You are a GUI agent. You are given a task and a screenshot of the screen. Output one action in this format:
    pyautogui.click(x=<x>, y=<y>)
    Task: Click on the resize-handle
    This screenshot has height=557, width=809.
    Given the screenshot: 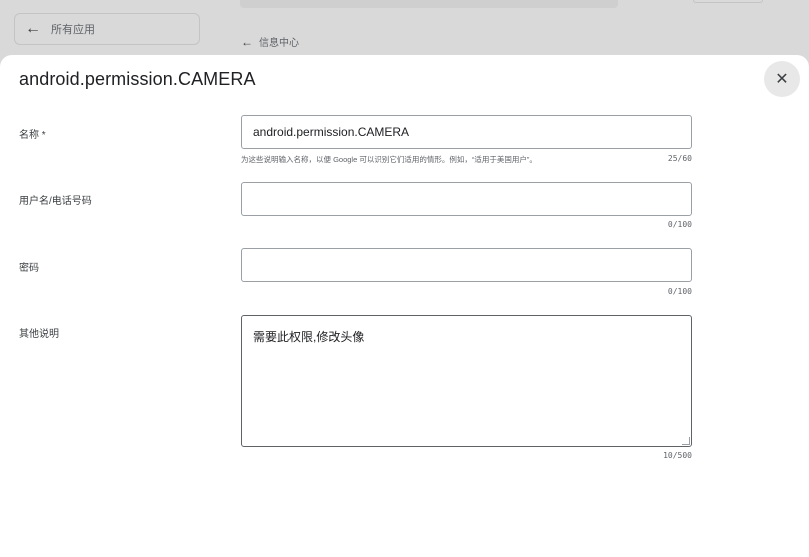 What is the action you would take?
    pyautogui.click(x=686, y=441)
    